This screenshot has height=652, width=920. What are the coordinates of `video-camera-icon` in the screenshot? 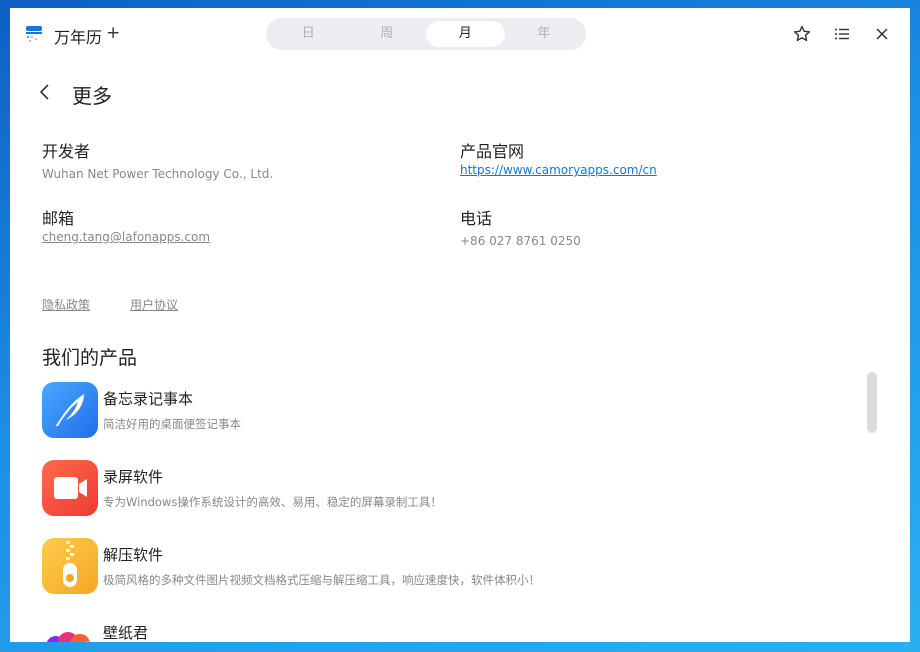 It's located at (70, 488).